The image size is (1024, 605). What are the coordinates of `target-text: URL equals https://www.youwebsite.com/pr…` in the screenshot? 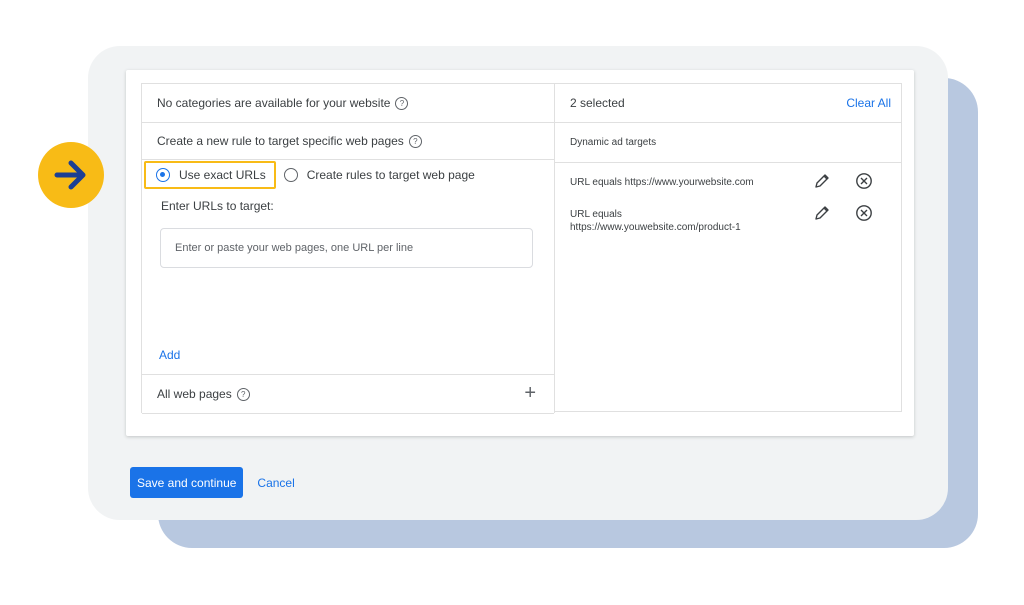 It's located at (730, 221).